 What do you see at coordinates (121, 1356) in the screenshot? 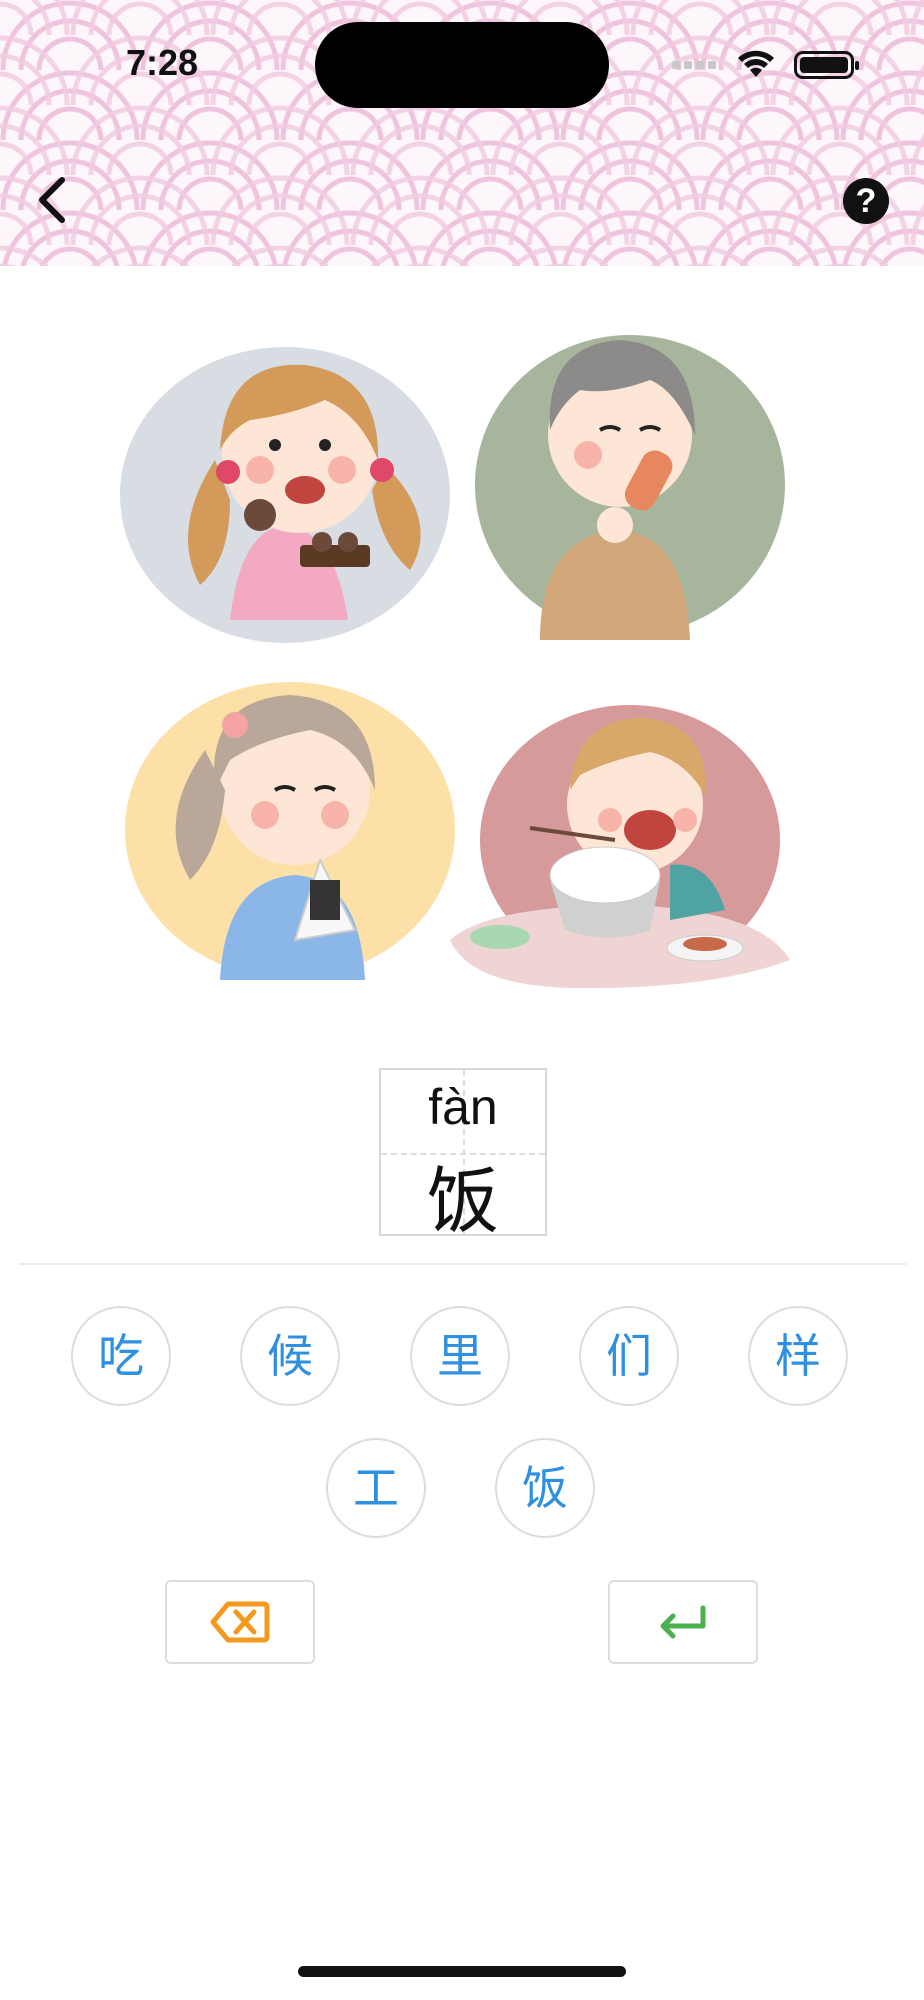
I see `option-button: 吃` at bounding box center [121, 1356].